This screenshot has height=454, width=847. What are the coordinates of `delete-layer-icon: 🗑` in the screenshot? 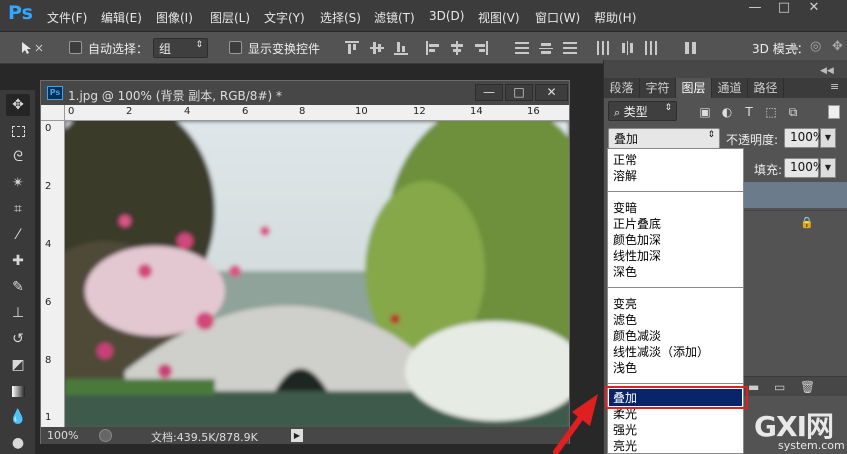 It's located at (807, 387).